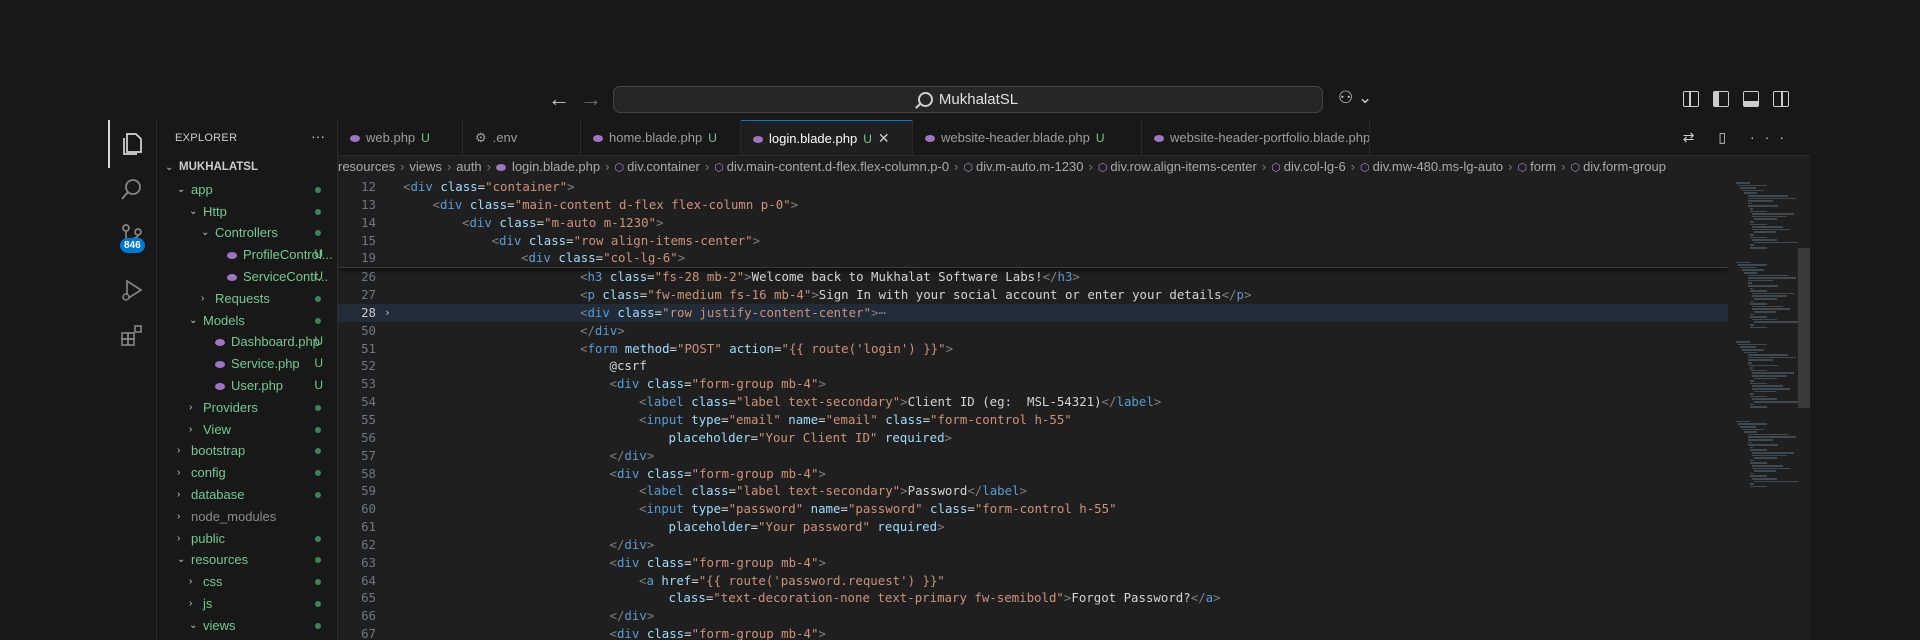 The height and width of the screenshot is (640, 1920). What do you see at coordinates (827, 137) in the screenshot?
I see `tab-login-blade-php: login.blade.php U ✕` at bounding box center [827, 137].